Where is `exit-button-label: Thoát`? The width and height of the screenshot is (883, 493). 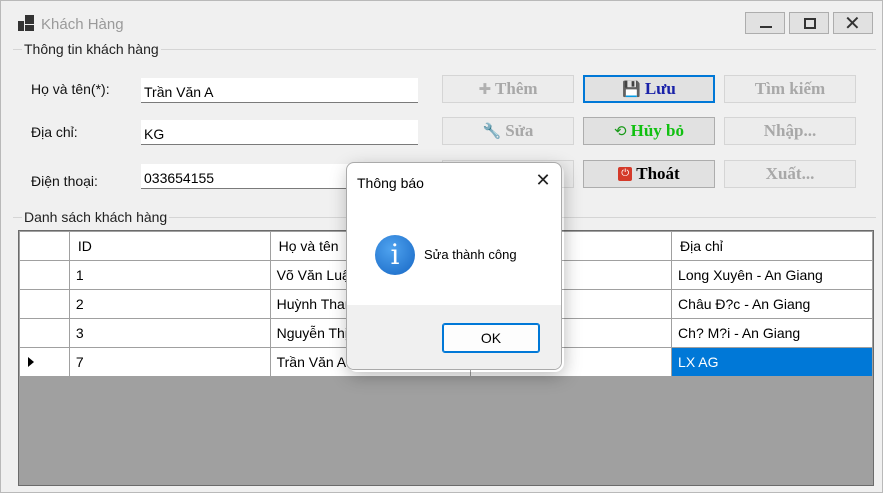
exit-button-label: Thoát is located at coordinates (658, 173).